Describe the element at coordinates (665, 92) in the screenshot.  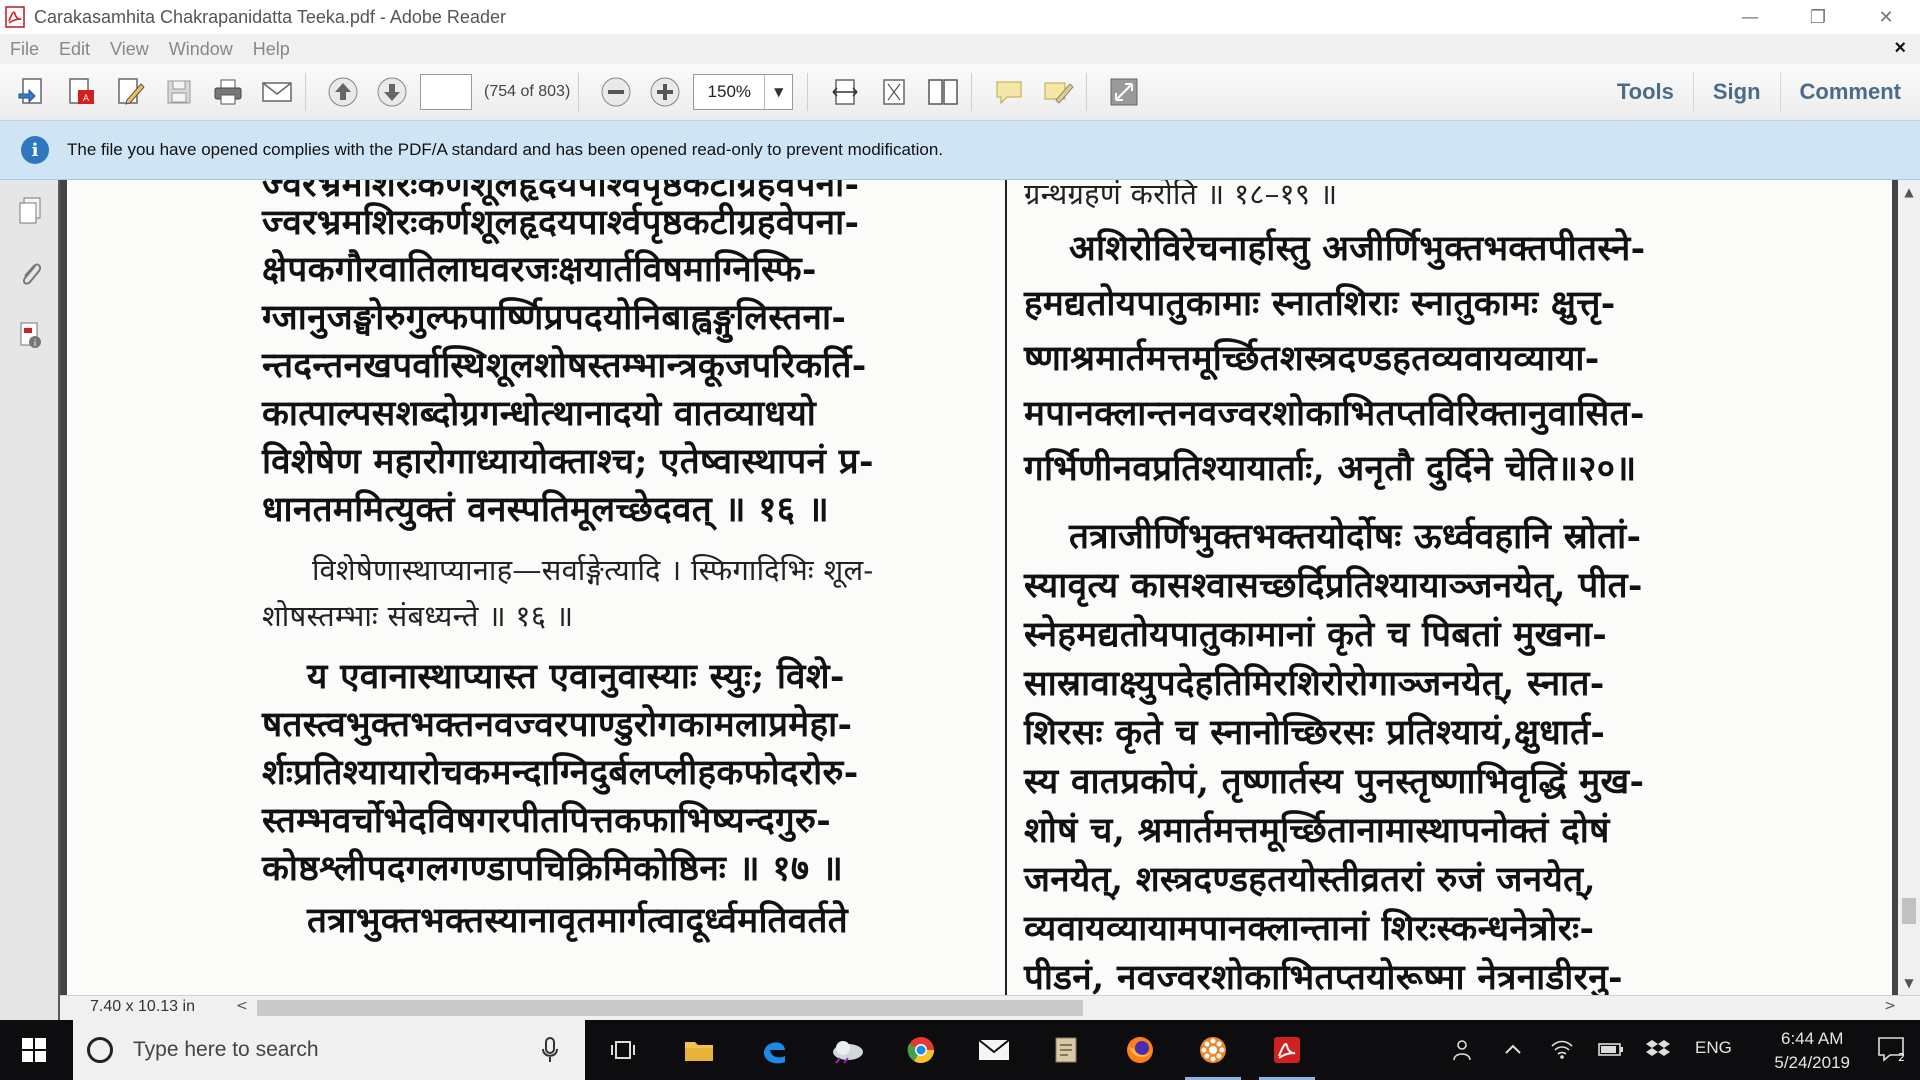
I see `zoom-in-icon` at that location.